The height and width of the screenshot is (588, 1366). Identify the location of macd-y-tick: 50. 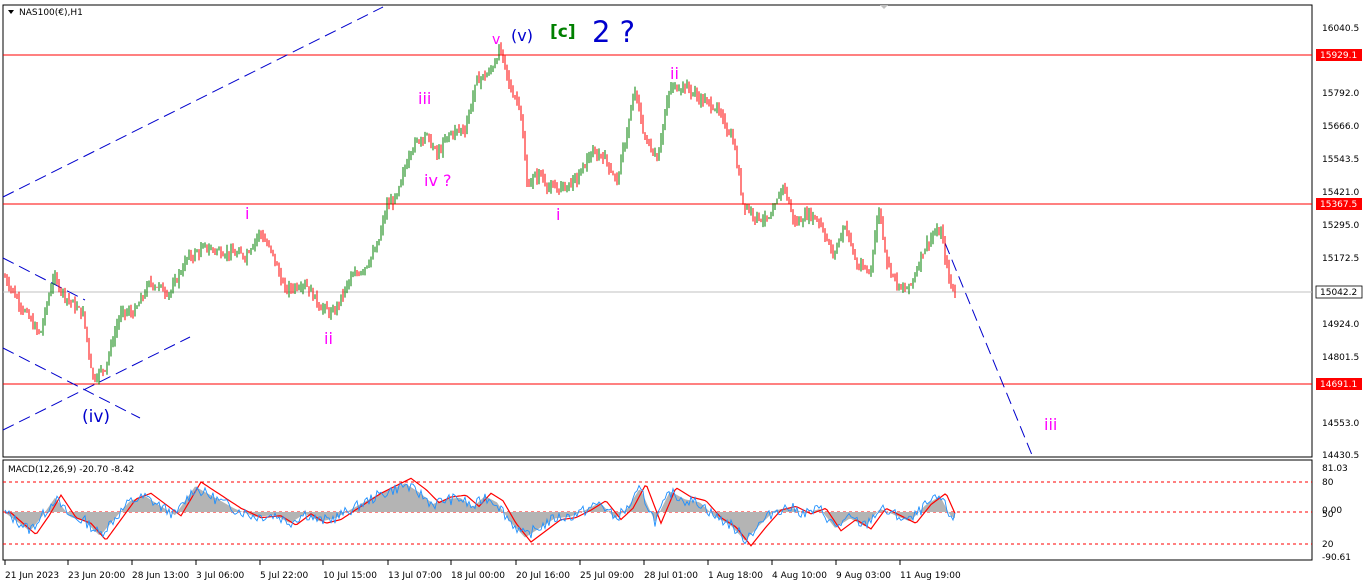
(1328, 515).